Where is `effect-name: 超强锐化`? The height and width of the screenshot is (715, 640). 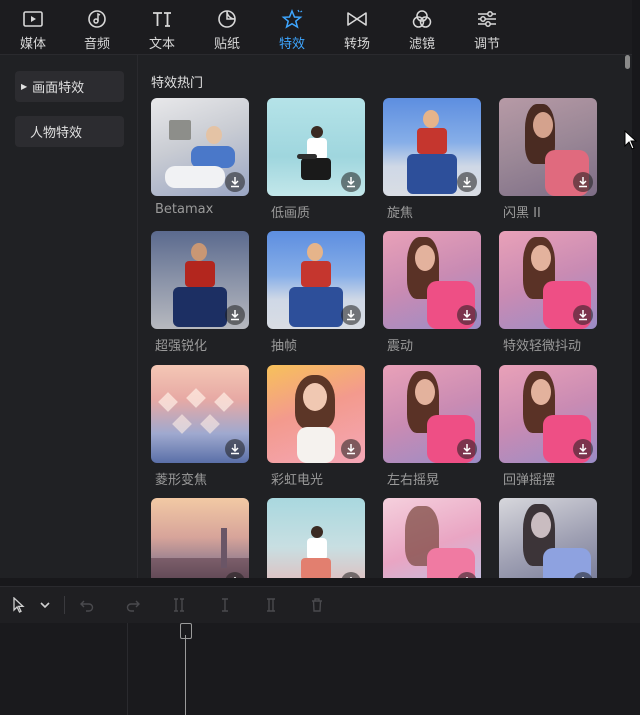 effect-name: 超强锐化 is located at coordinates (181, 346).